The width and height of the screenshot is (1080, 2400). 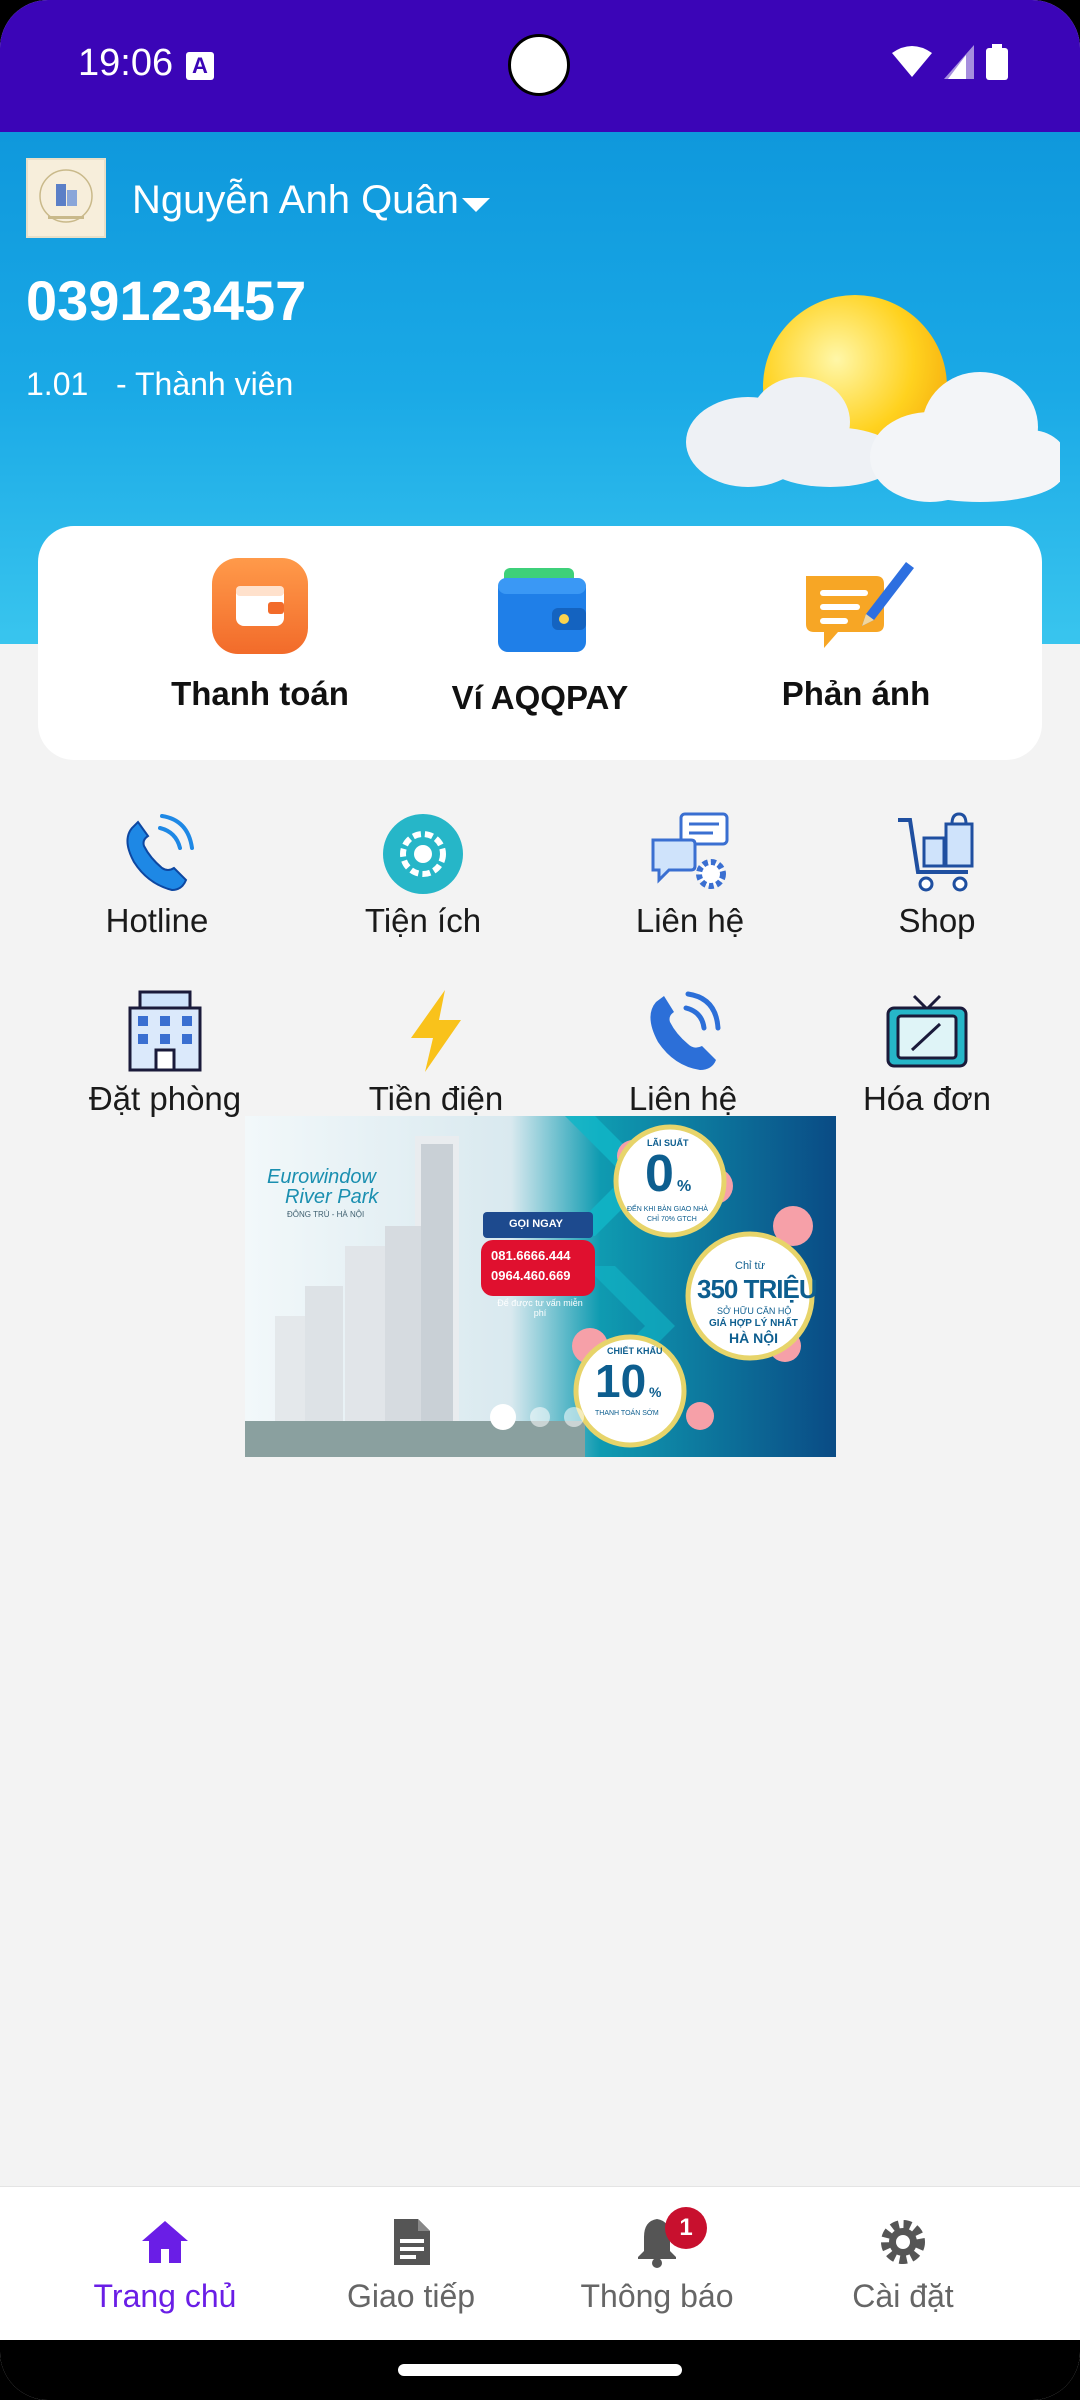 I want to click on action-phan-anh: Phản ánh, so click(x=856, y=634).